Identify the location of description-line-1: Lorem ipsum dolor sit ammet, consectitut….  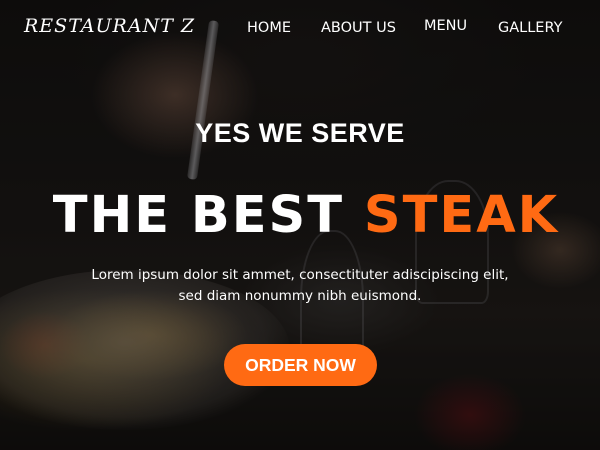
(300, 275).